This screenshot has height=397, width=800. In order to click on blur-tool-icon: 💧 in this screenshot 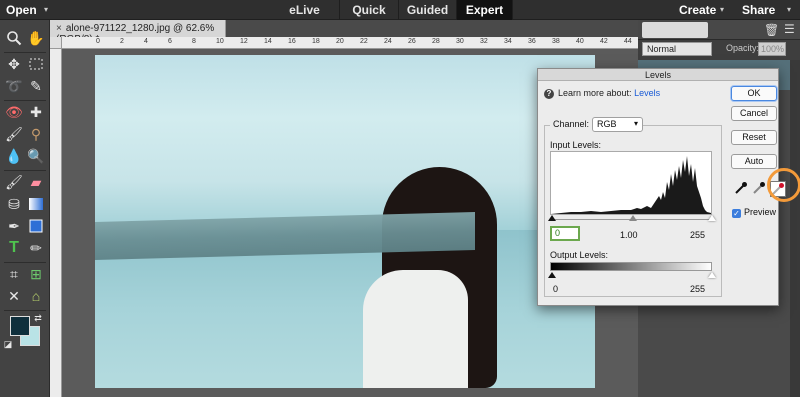, I will do `click(14, 156)`.